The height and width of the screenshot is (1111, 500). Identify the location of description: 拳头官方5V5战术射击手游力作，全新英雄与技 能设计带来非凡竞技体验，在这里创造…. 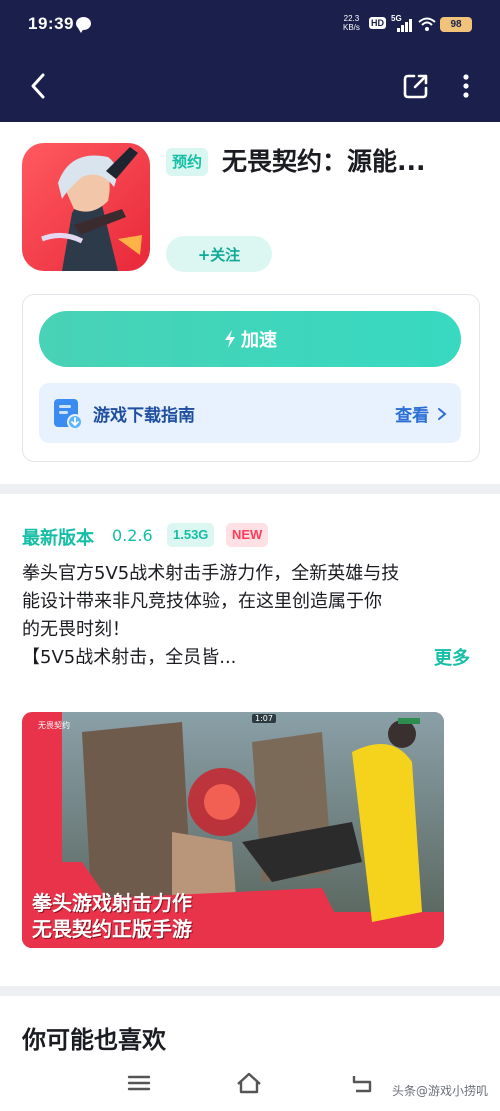
(252, 616).